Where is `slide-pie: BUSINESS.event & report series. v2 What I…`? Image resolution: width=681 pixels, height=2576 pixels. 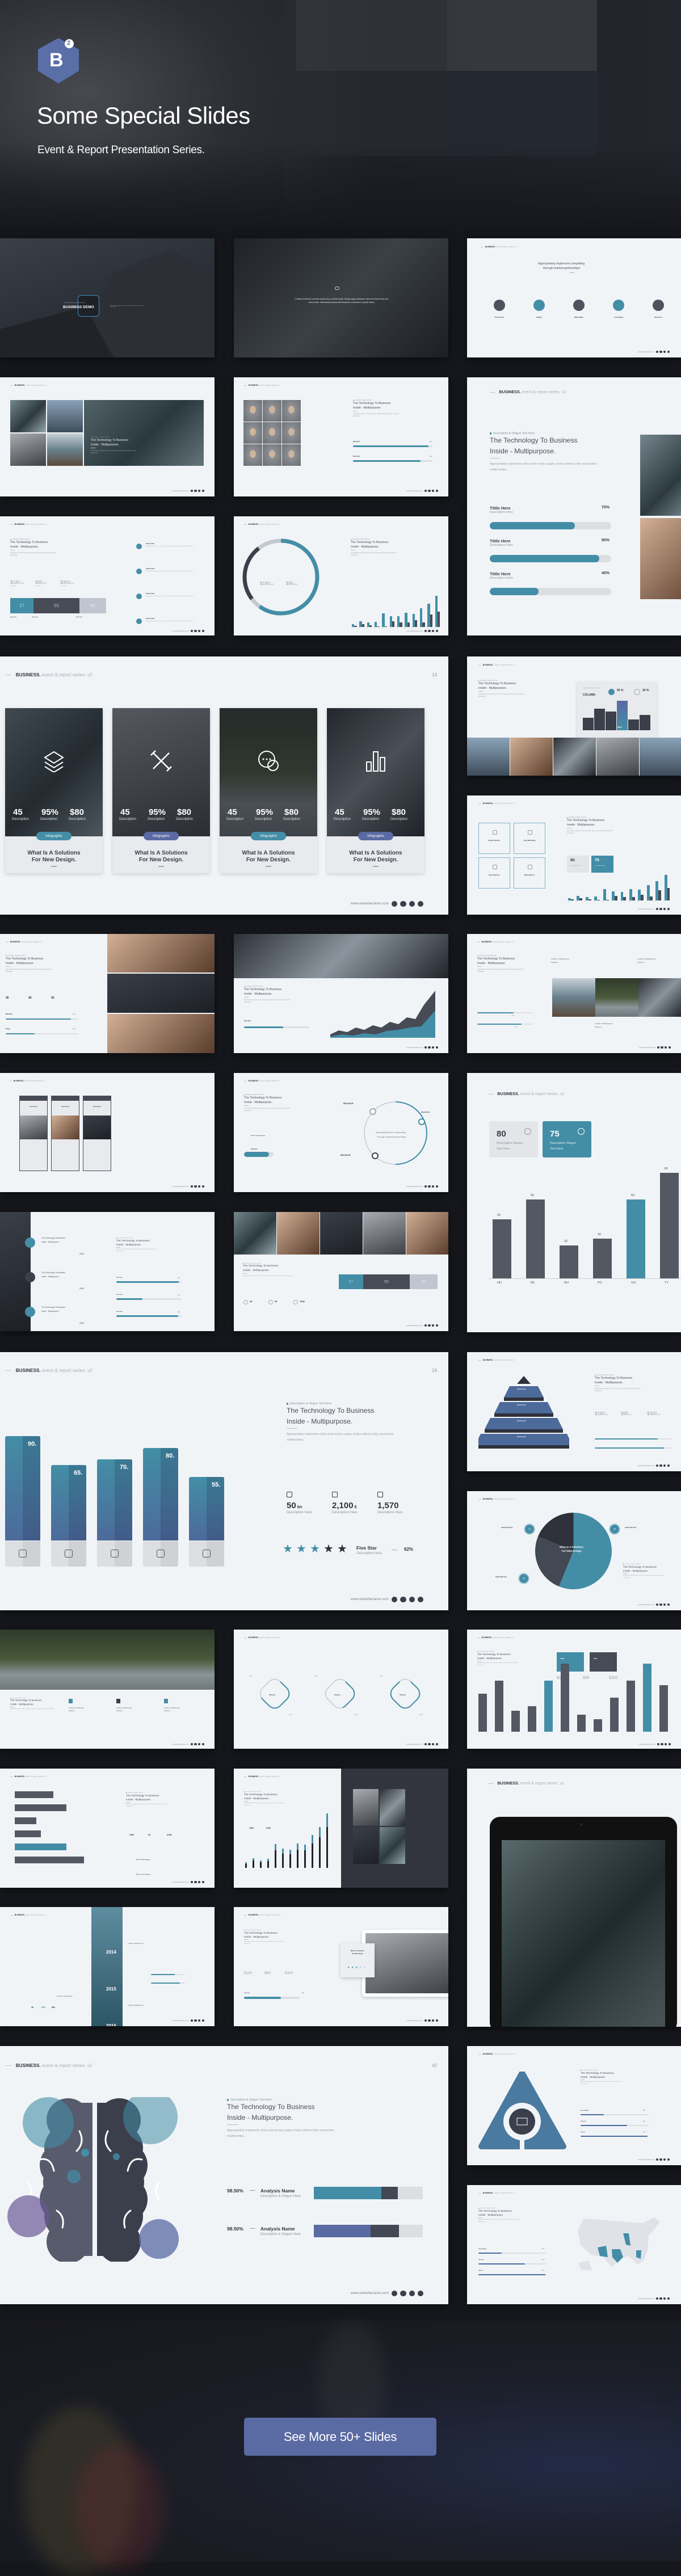 slide-pie: BUSINESS.event & report series. v2 What I… is located at coordinates (574, 1550).